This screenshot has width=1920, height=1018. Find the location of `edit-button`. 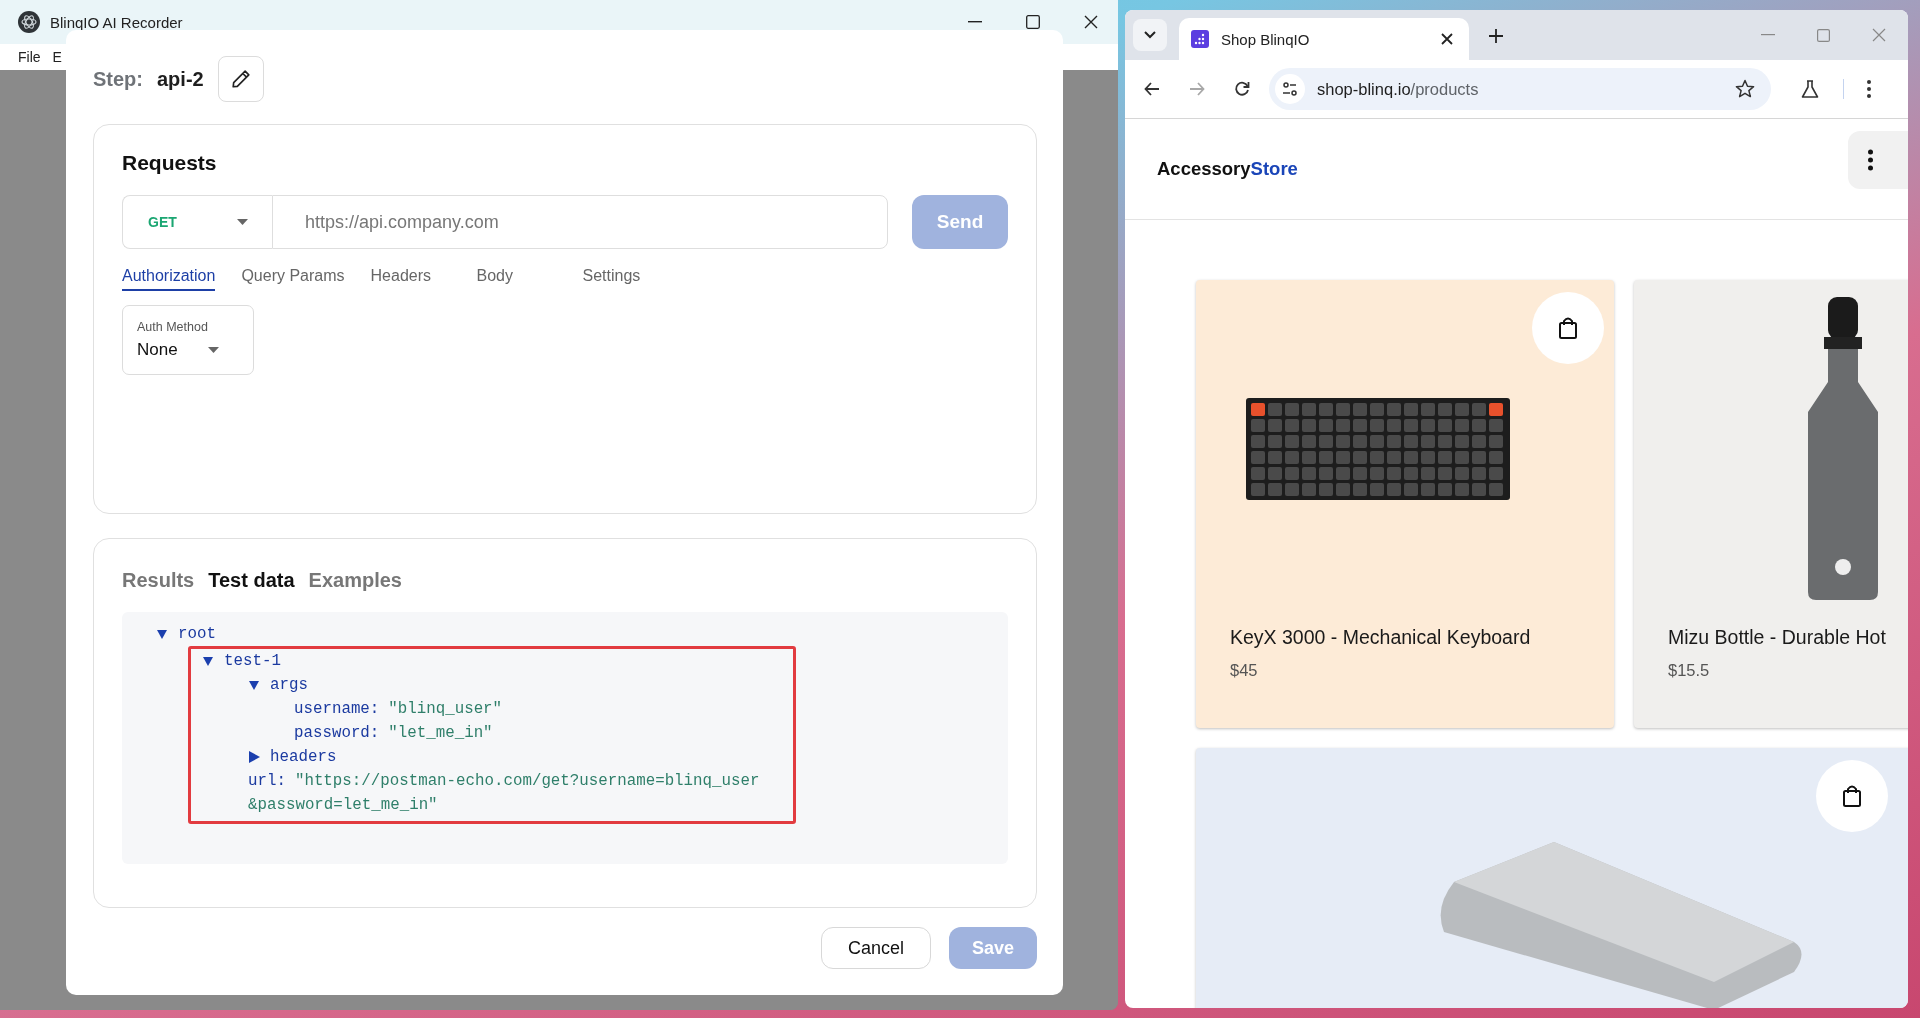

edit-button is located at coordinates (240, 79).